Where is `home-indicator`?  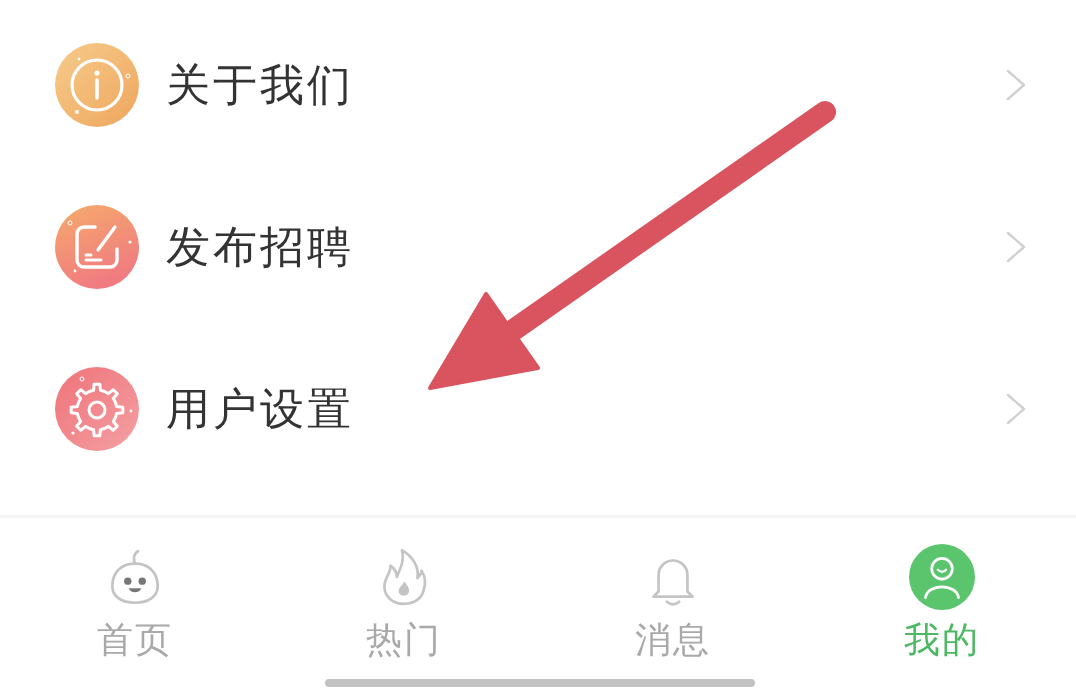 home-indicator is located at coordinates (540, 683).